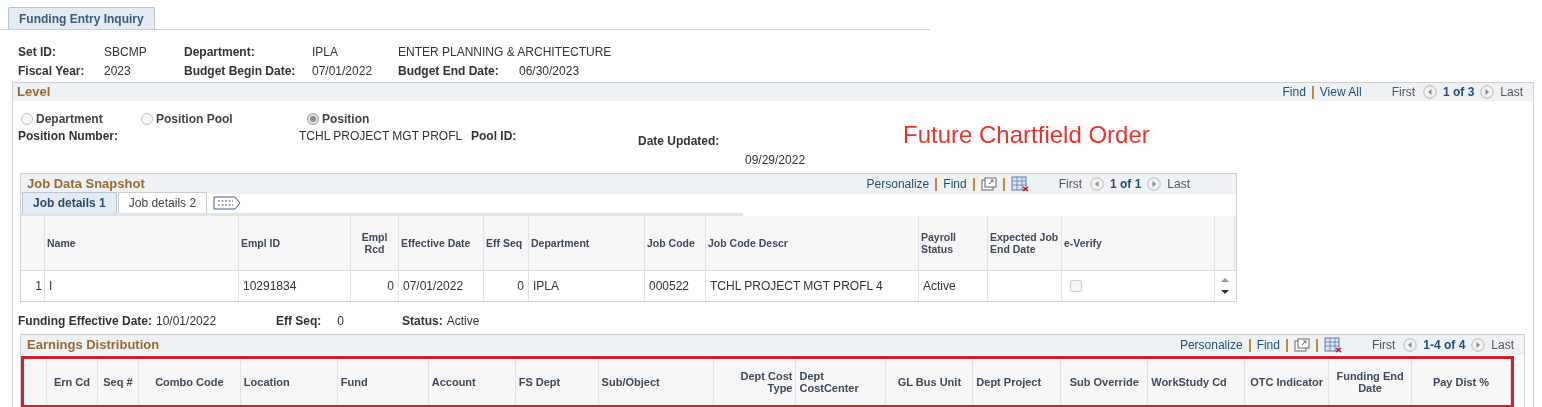 This screenshot has height=407, width=1542. What do you see at coordinates (939, 286) in the screenshot?
I see `table-cell-text: Active` at bounding box center [939, 286].